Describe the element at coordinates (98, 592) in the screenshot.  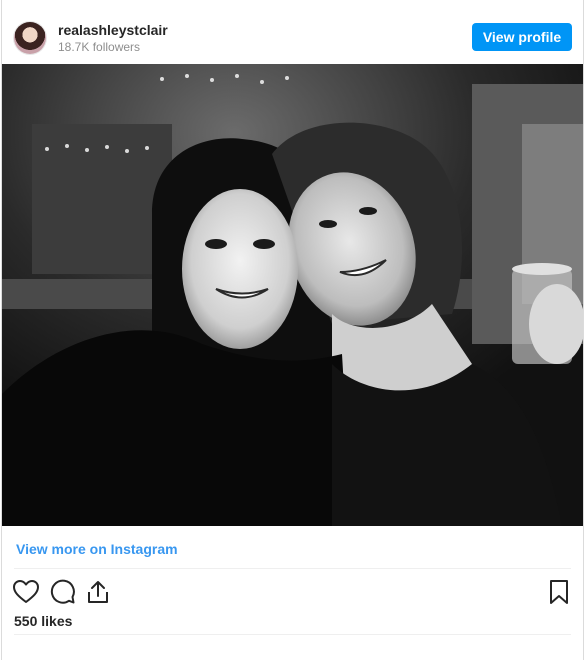
I see `share-icon` at that location.